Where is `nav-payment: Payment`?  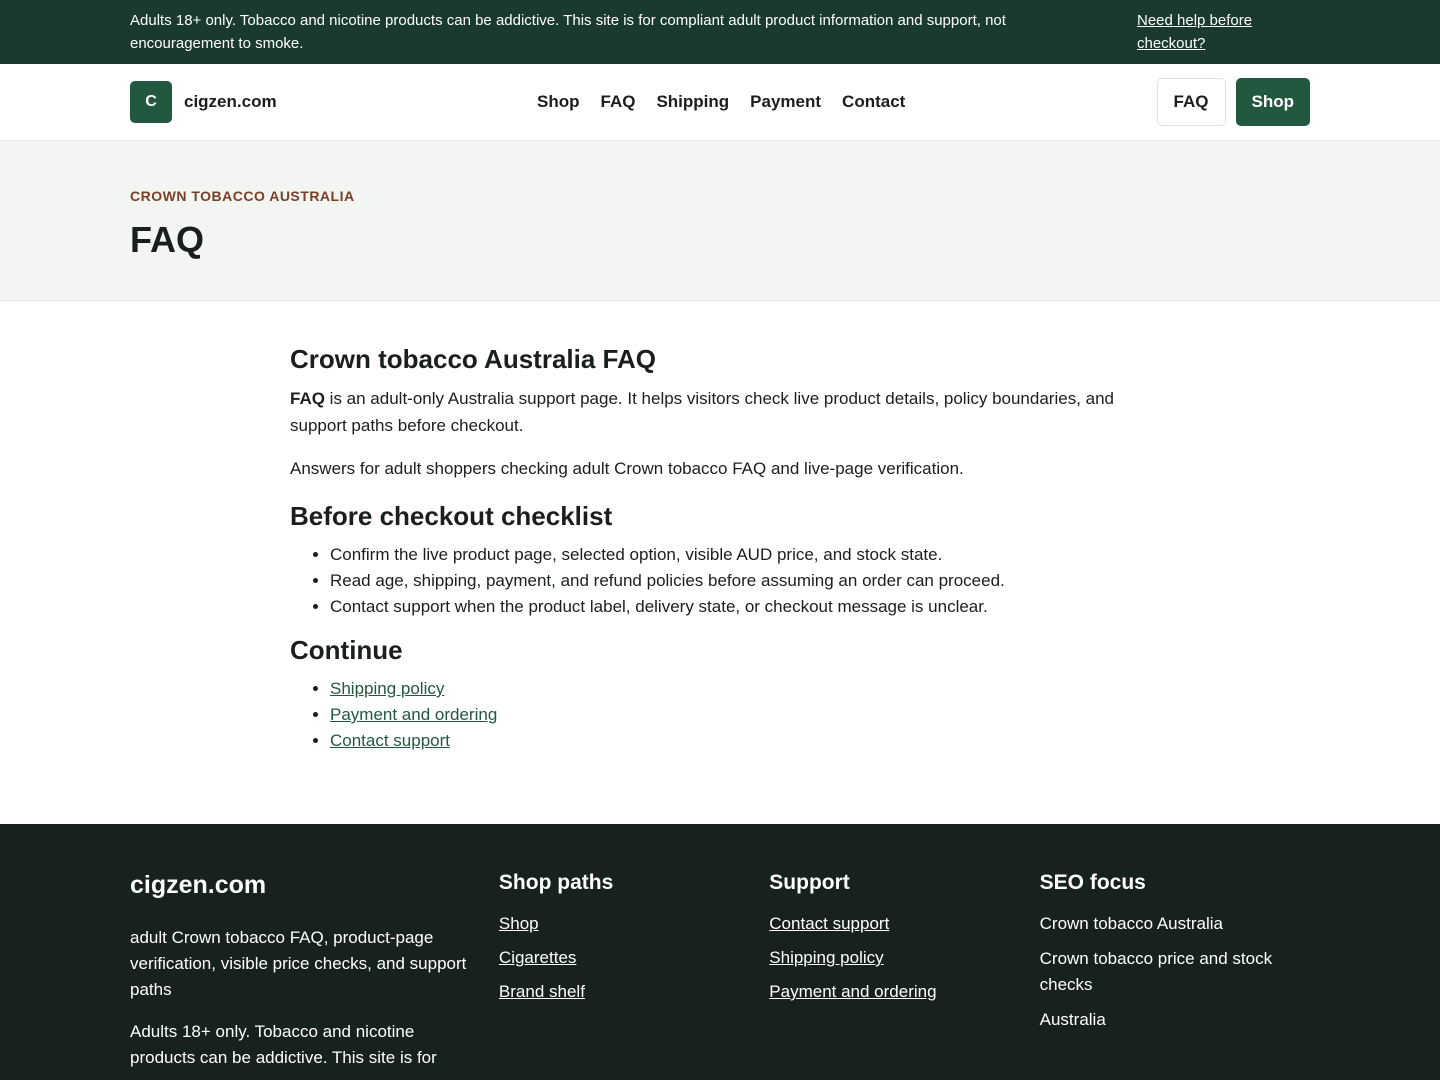
nav-payment: Payment is located at coordinates (785, 102).